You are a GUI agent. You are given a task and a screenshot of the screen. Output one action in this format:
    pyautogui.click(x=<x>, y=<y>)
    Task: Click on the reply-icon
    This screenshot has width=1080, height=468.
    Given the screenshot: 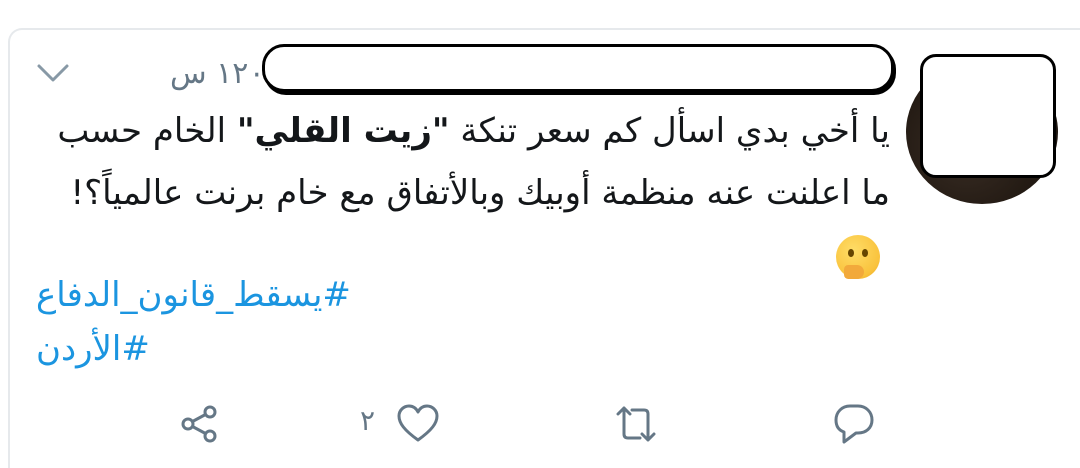 What is the action you would take?
    pyautogui.click(x=854, y=424)
    